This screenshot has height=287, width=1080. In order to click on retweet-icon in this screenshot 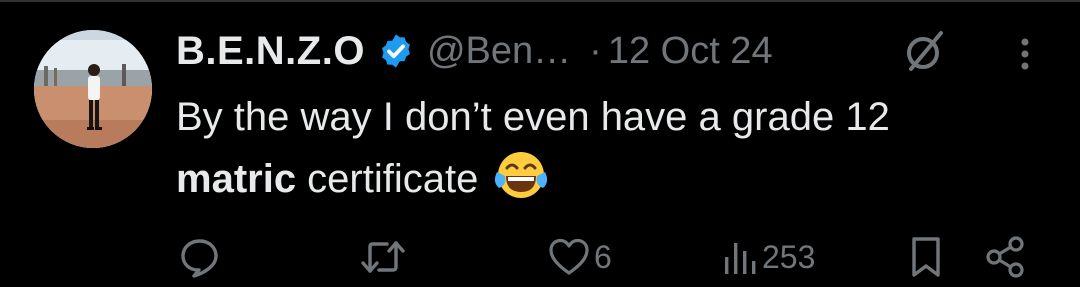, I will do `click(383, 257)`.